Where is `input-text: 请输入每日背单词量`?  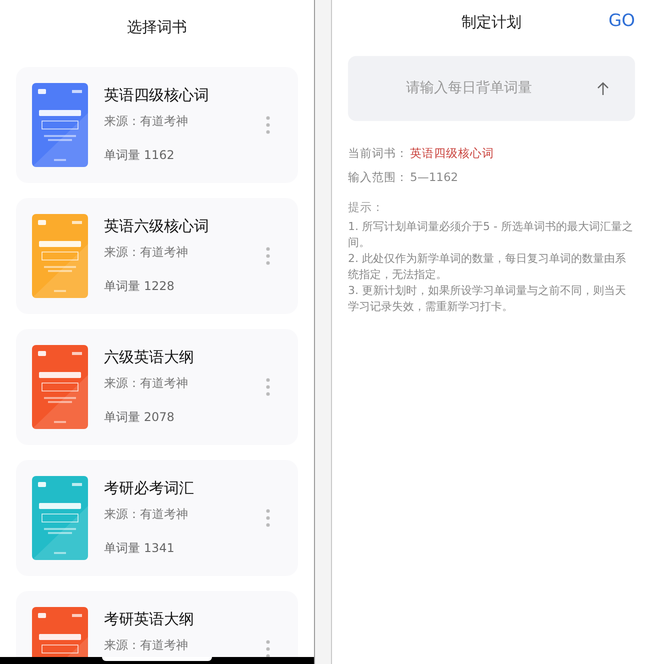 input-text: 请输入每日背单词量 is located at coordinates (501, 88).